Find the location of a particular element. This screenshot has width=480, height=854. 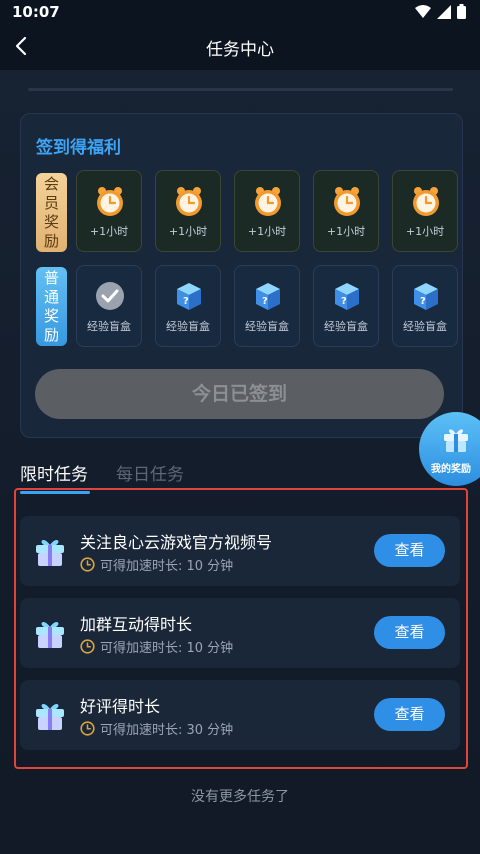

status-bar: 10:07 is located at coordinates (240, 12).